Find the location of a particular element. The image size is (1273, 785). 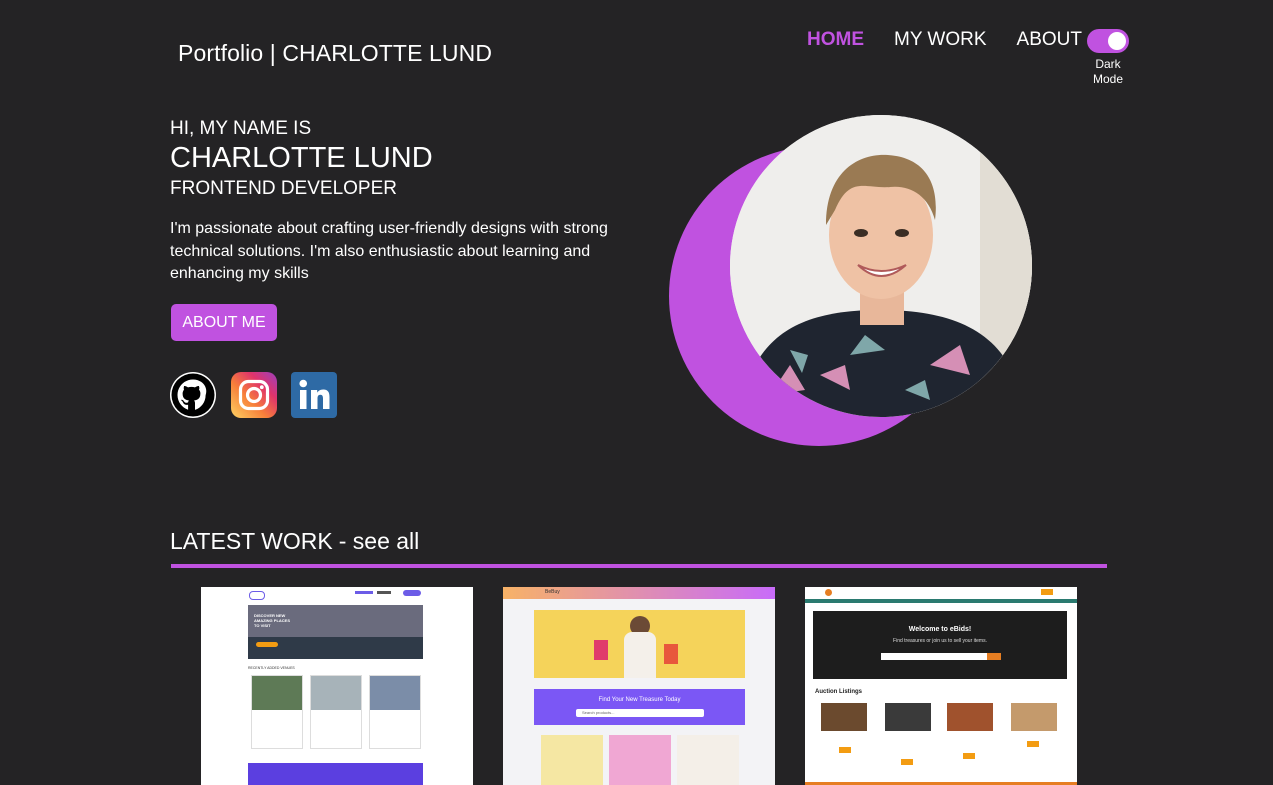

section-label: RECENTLY ADDED VENUES is located at coordinates (271, 668).